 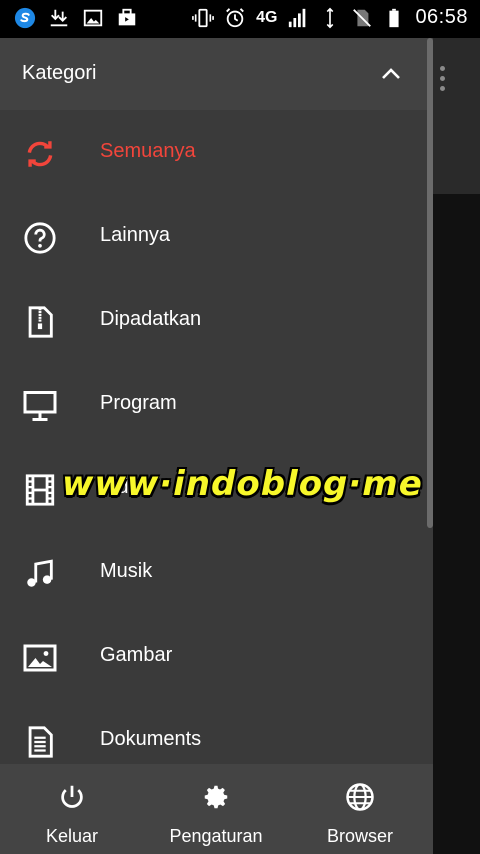 What do you see at coordinates (151, 739) in the screenshot?
I see `category-label: Dokuments` at bounding box center [151, 739].